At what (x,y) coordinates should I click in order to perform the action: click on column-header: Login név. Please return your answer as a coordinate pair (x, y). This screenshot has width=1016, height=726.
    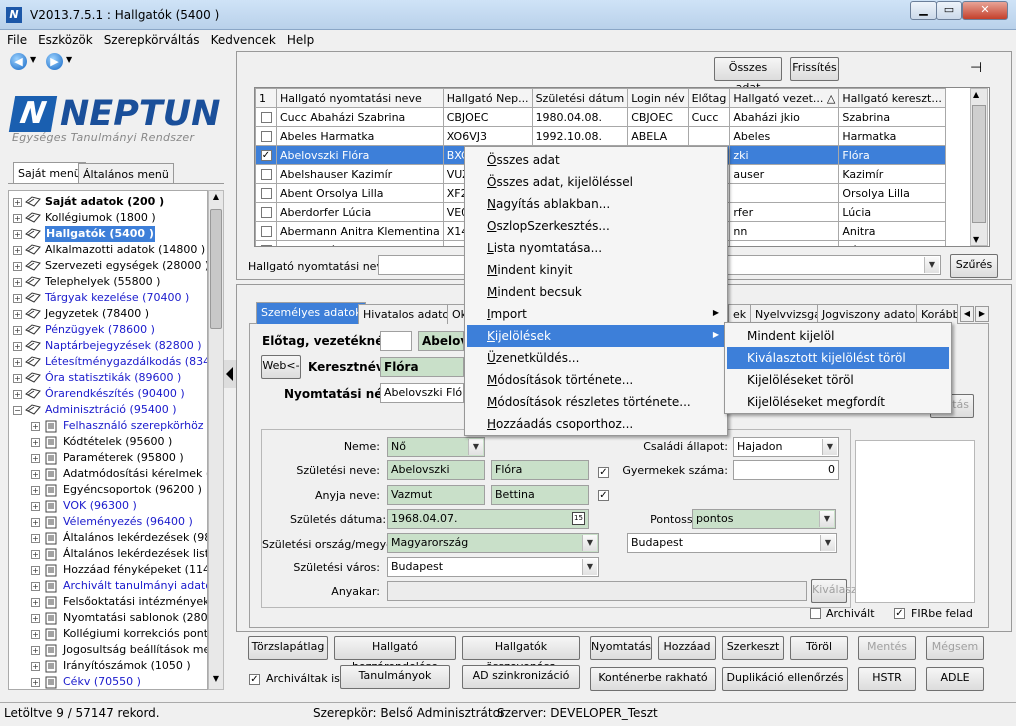
    Looking at the image, I should click on (658, 98).